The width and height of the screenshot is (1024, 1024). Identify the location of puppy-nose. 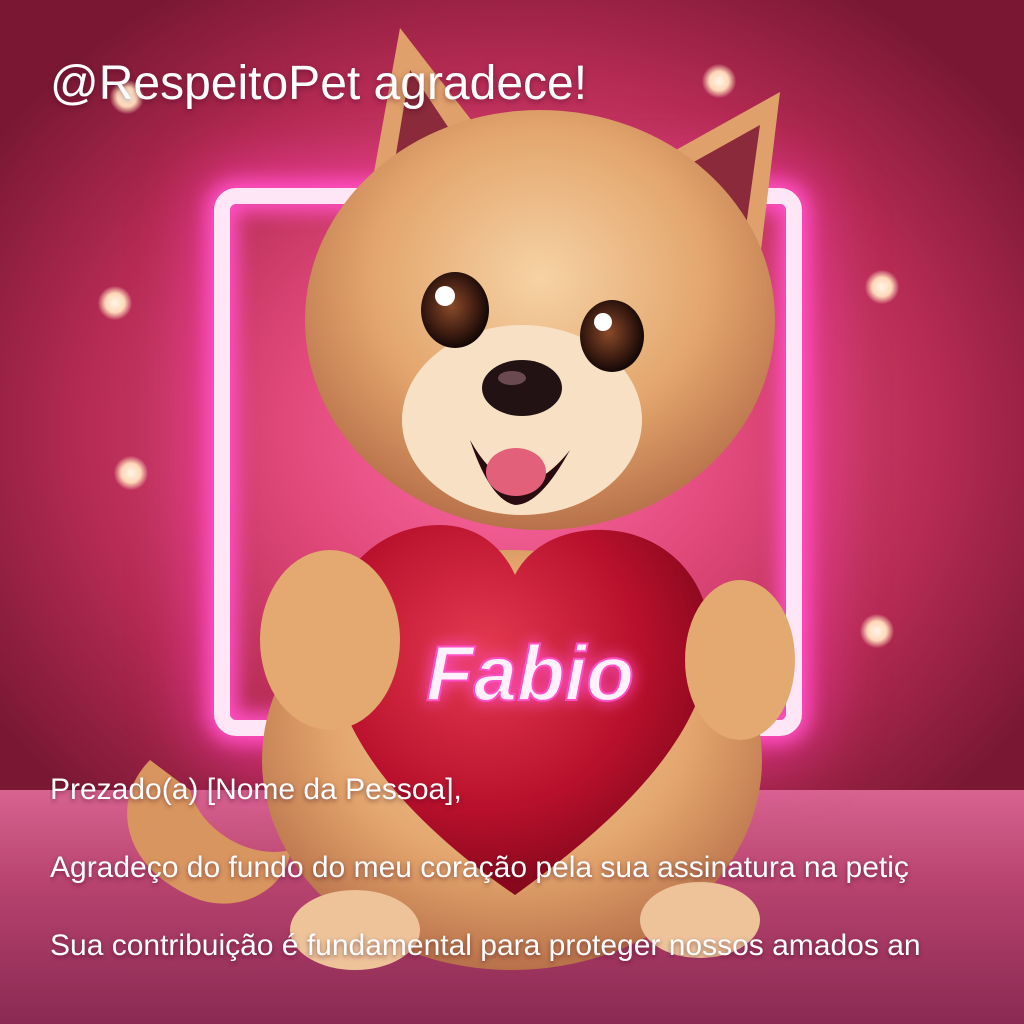
(522, 388).